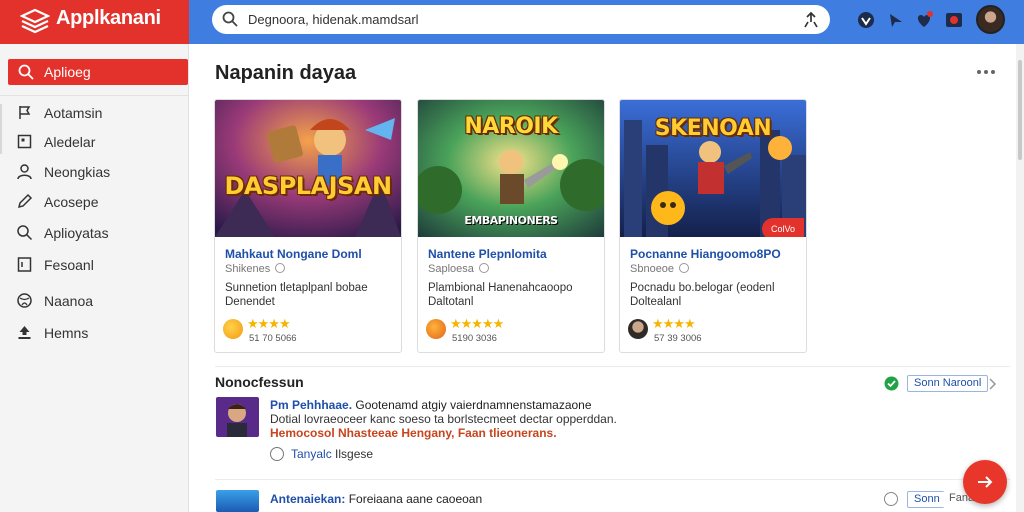  What do you see at coordinates (948, 383) in the screenshot?
I see `section-action-button: Sonn Naroonl` at bounding box center [948, 383].